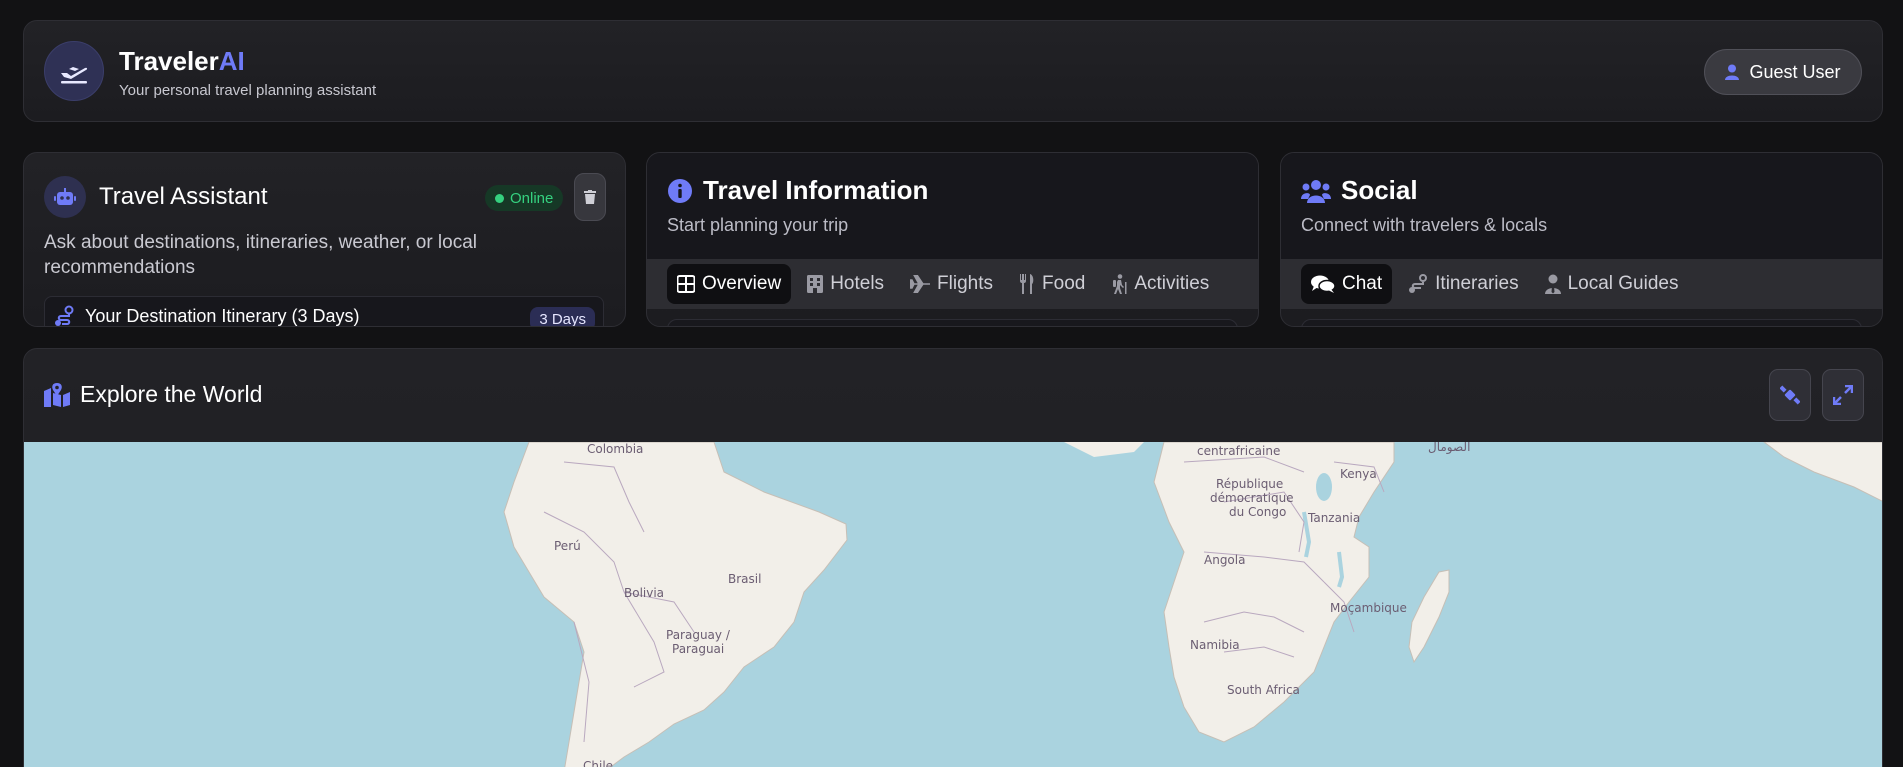 This screenshot has height=767, width=1903. What do you see at coordinates (1424, 225) in the screenshot?
I see `social-subtitle: Connect with travelers & locals` at bounding box center [1424, 225].